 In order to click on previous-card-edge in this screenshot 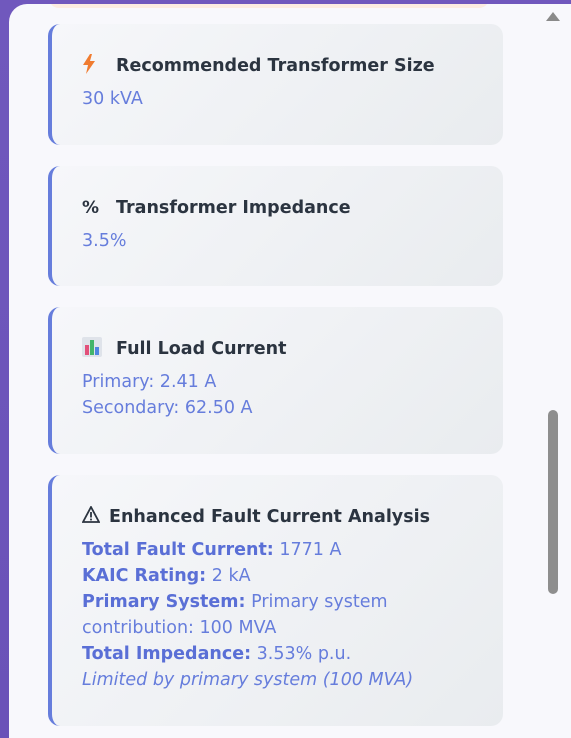, I will do `click(269, 6)`.